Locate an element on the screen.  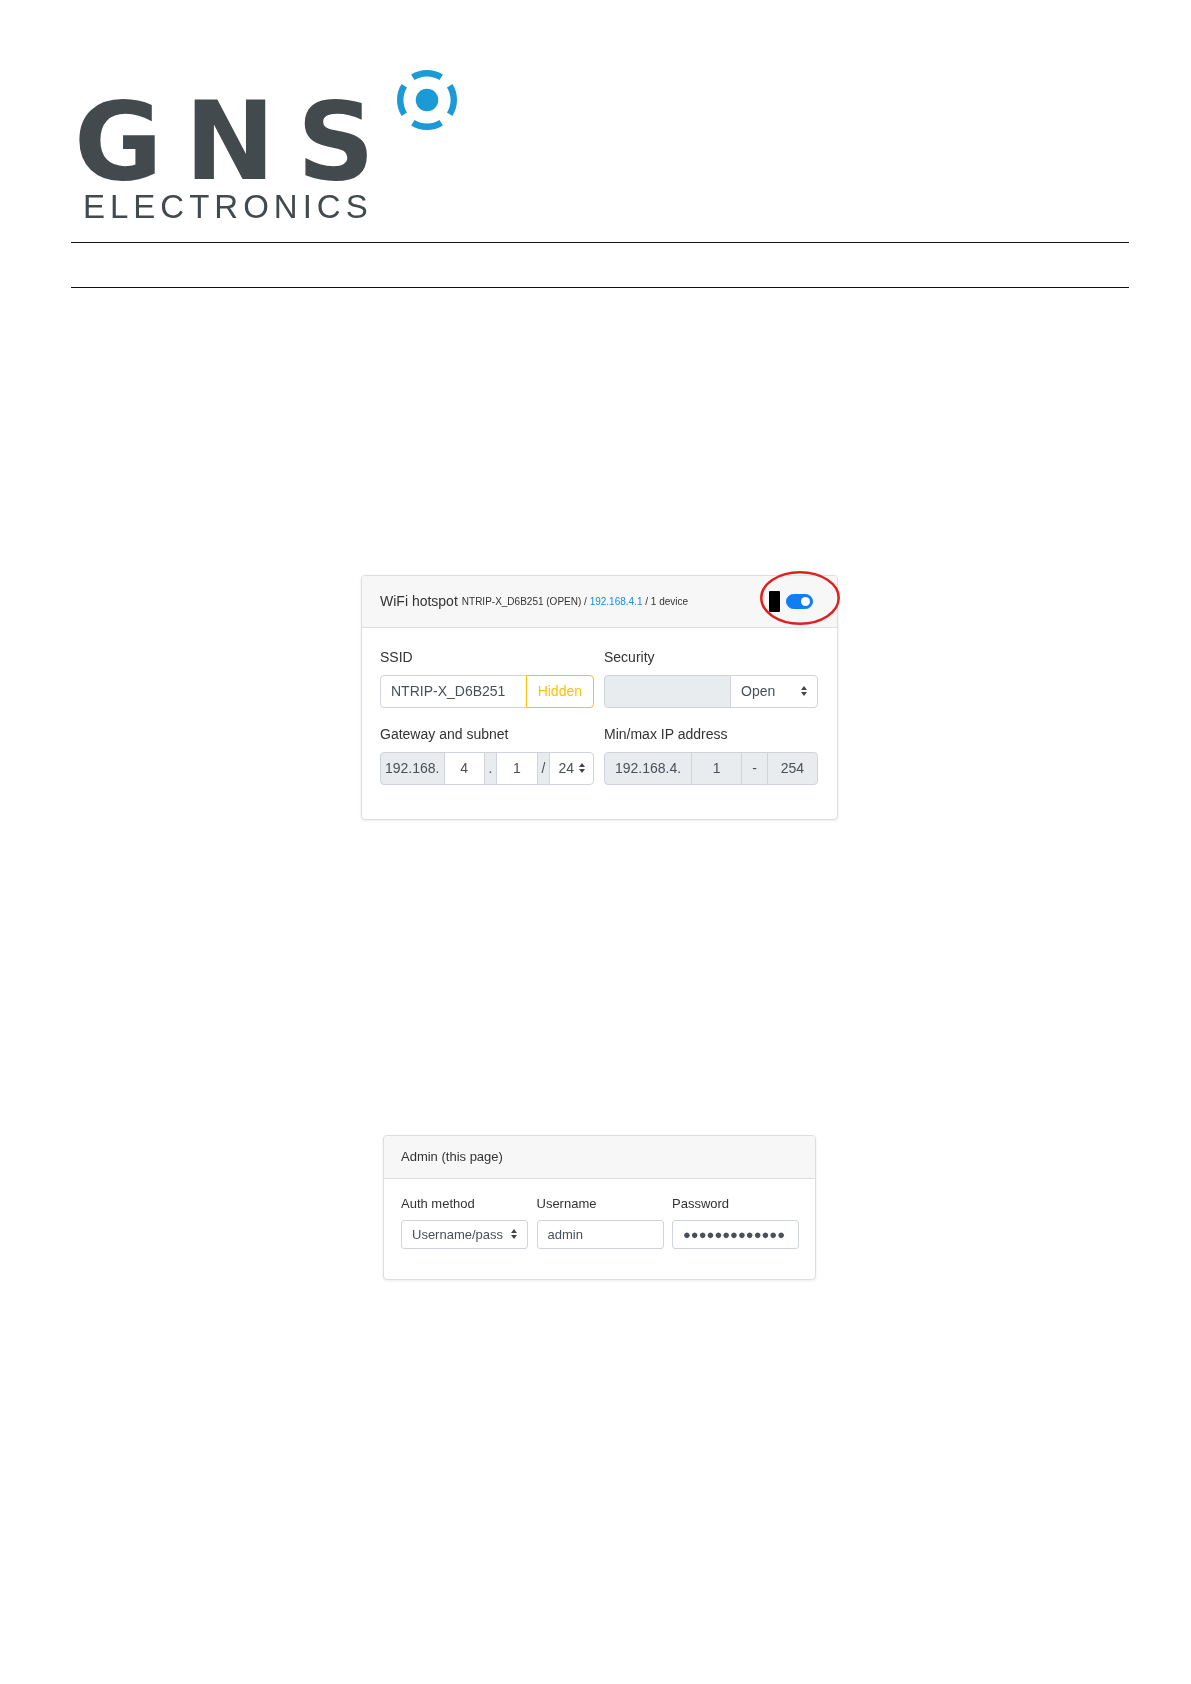
select-field: Username/pass is located at coordinates (464, 1234).